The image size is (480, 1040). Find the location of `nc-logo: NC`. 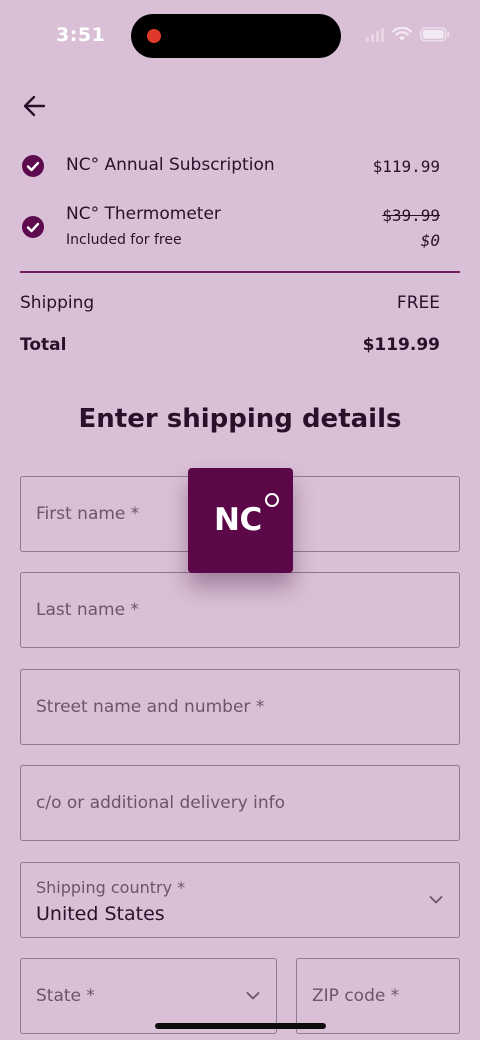

nc-logo: NC is located at coordinates (240, 520).